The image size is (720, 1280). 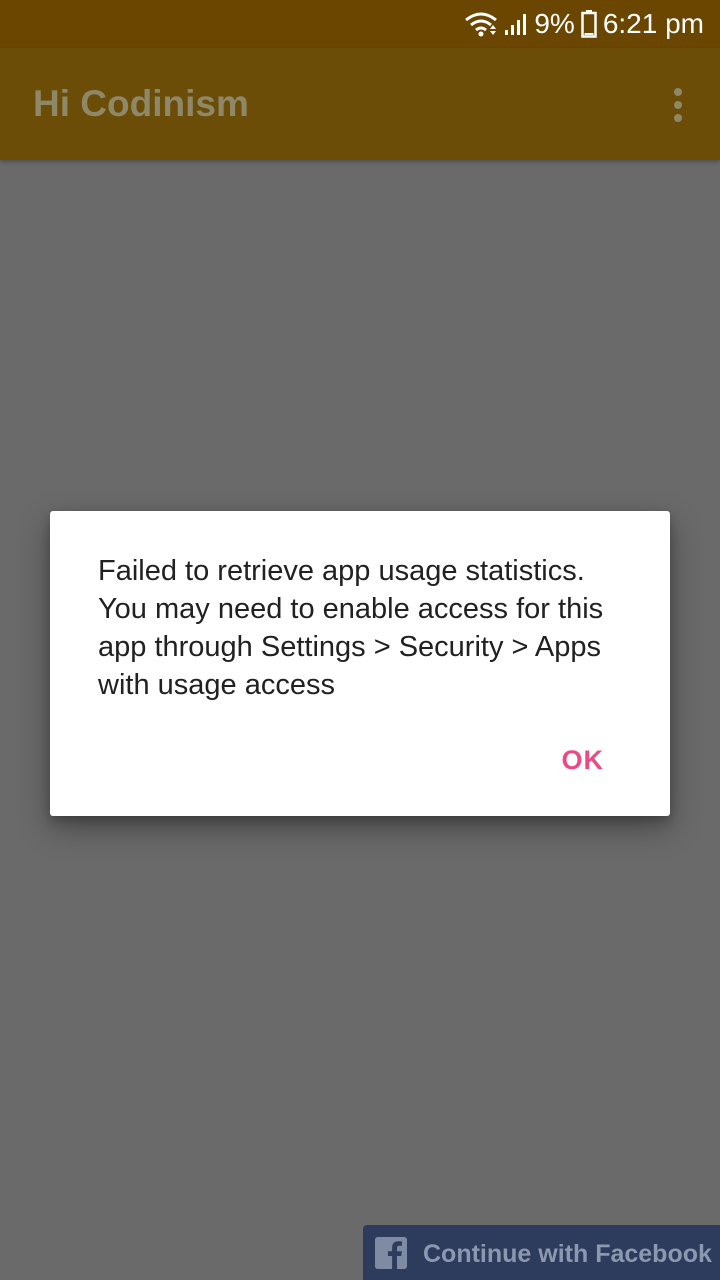 What do you see at coordinates (360, 104) in the screenshot?
I see `app-bar: Hi Codinism` at bounding box center [360, 104].